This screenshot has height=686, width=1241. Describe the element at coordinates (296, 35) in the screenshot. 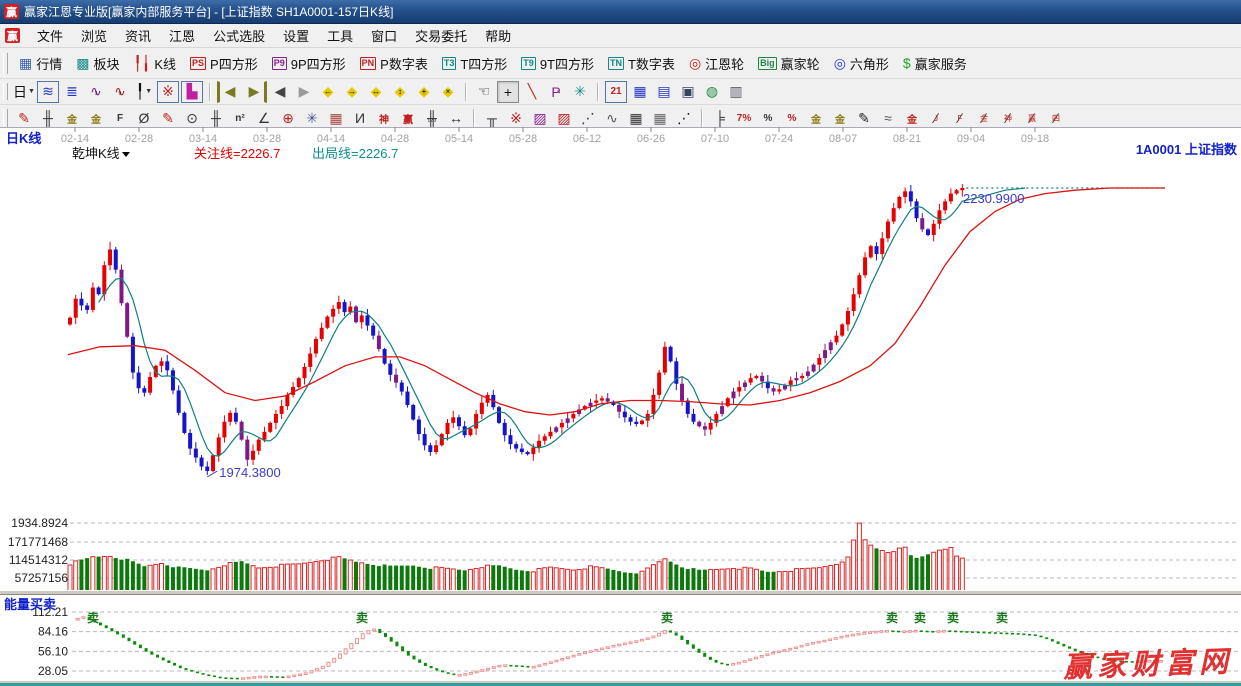

I see `menu-settings: 设置` at that location.